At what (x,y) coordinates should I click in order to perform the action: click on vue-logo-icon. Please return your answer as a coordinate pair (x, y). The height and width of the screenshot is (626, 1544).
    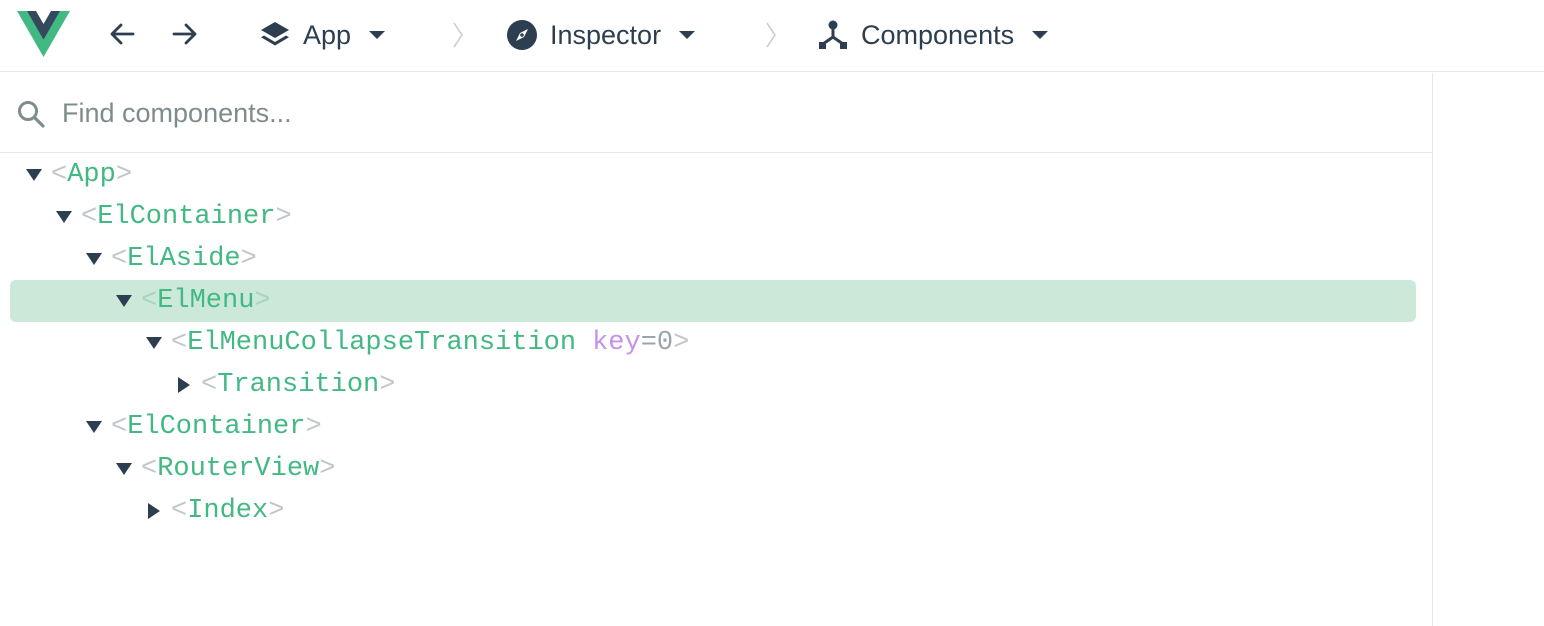
    Looking at the image, I should click on (43, 34).